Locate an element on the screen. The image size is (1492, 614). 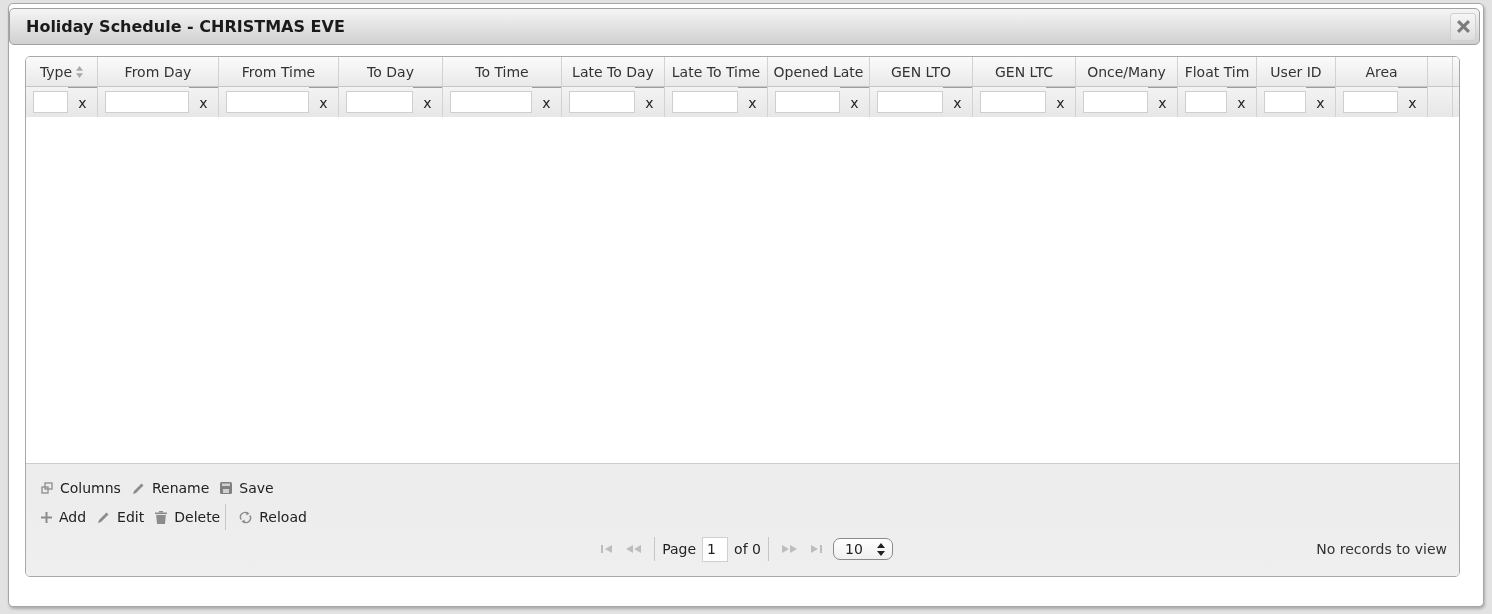
page-input: 1 is located at coordinates (715, 549).